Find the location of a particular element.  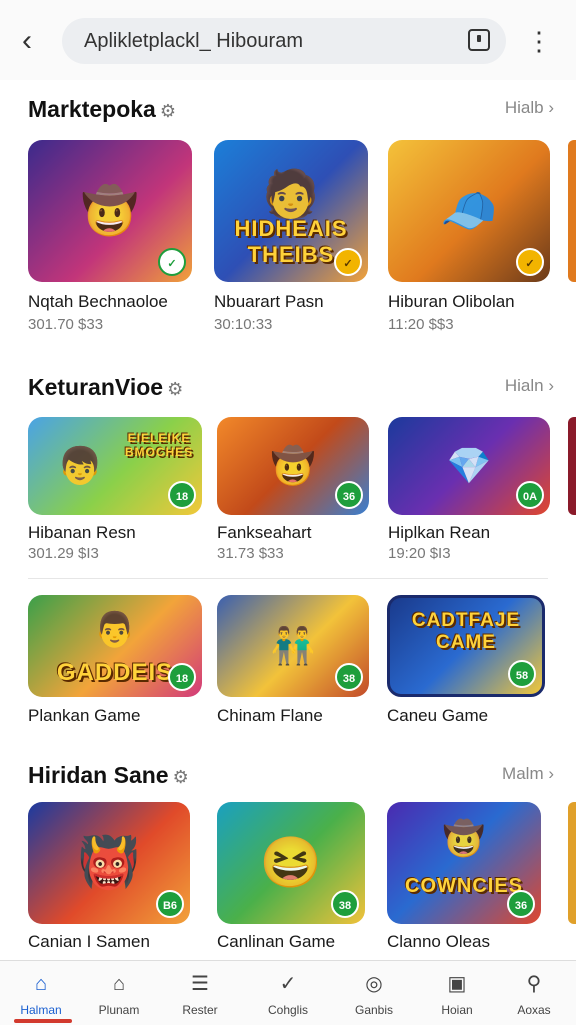

see-more-label: Malm is located at coordinates (523, 773).